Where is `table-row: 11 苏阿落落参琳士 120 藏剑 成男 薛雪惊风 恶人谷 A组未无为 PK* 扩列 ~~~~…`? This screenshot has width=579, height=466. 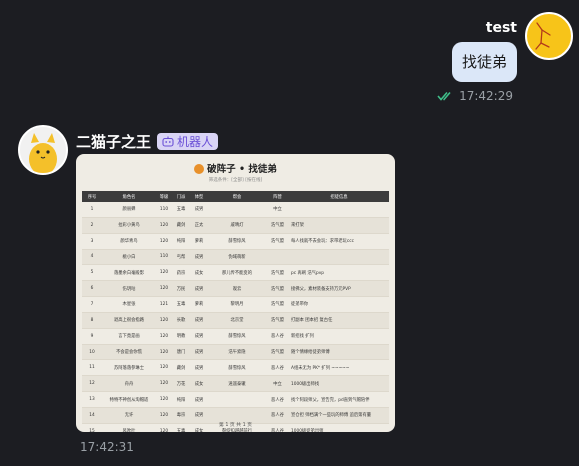
table-row: 11 苏阿落落参琳士 120 藏剑 成男 薛雪惊风 恶人谷 A组未无为 PK* 扩列 ~~~~… is located at coordinates (235, 368).